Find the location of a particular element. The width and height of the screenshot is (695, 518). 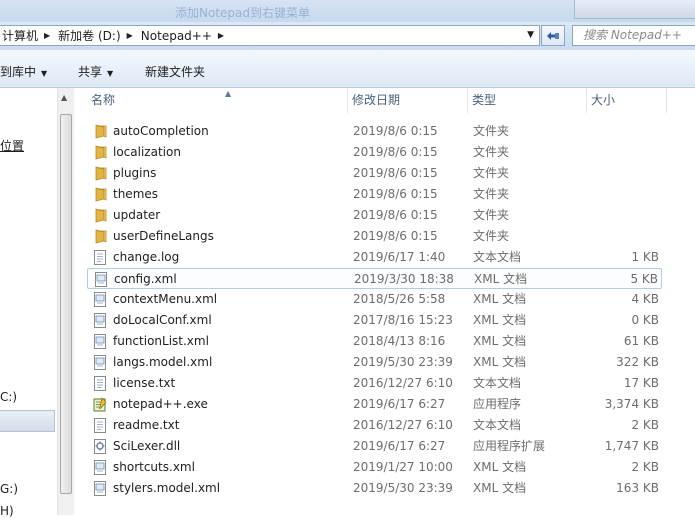

nav-drive-c: C:) is located at coordinates (8, 397).